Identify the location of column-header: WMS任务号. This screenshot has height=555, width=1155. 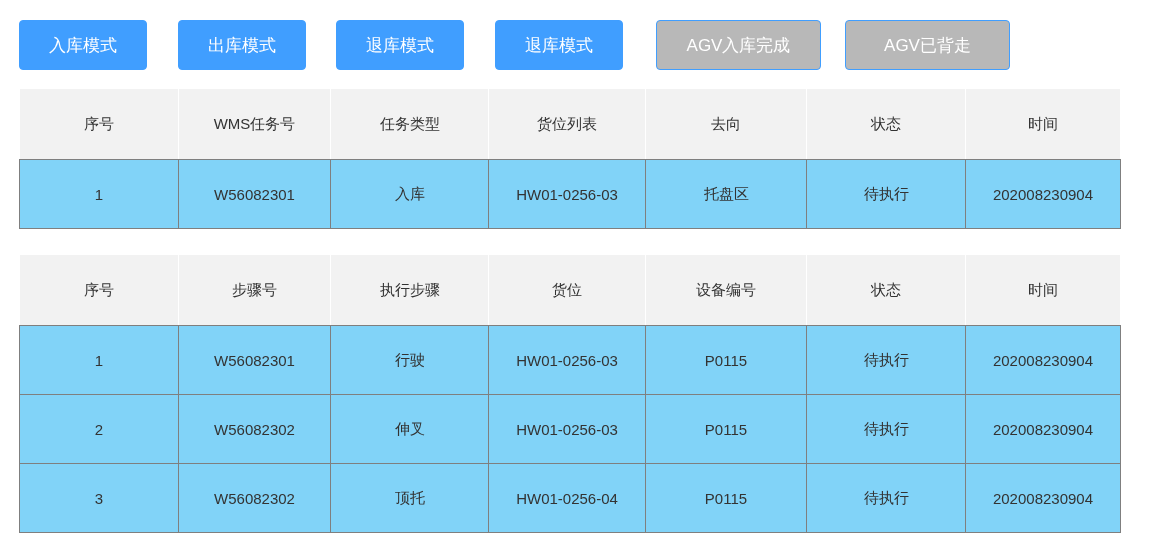
(254, 124).